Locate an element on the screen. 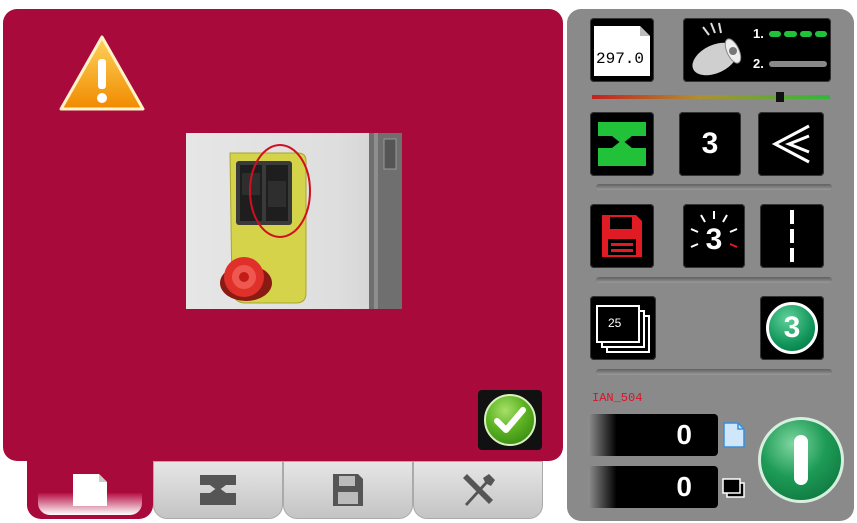 This screenshot has height=523, width=857. pieces-counter-value: 0 is located at coordinates (684, 434).